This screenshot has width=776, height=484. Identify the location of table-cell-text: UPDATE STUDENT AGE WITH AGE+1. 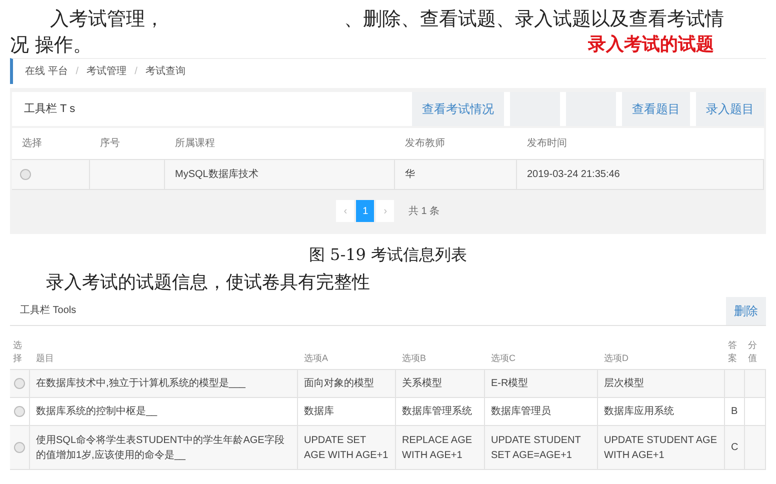
(661, 448).